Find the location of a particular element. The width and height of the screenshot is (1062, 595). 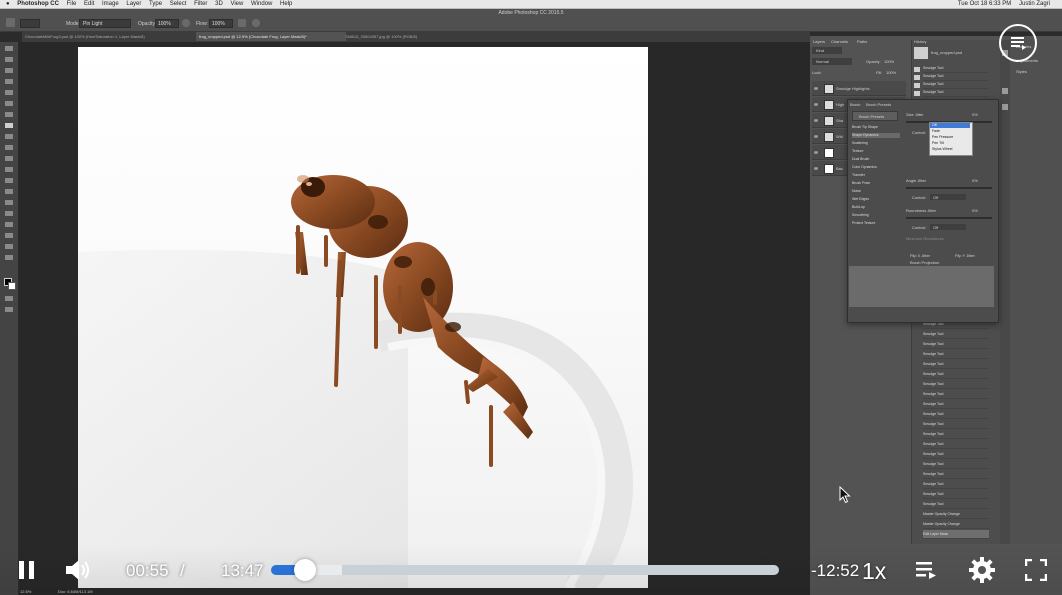

brush-option-transfer: Transfer is located at coordinates (876, 175).